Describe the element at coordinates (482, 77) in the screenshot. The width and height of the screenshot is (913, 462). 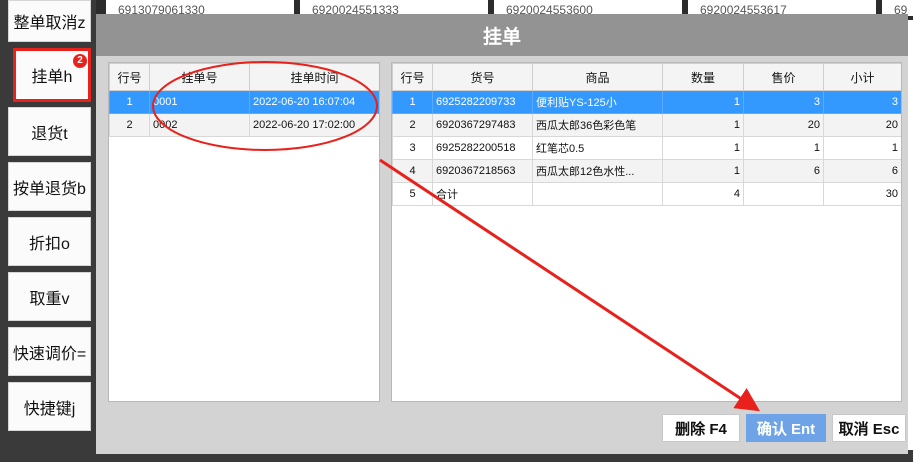
I see `column-header: 货号` at that location.